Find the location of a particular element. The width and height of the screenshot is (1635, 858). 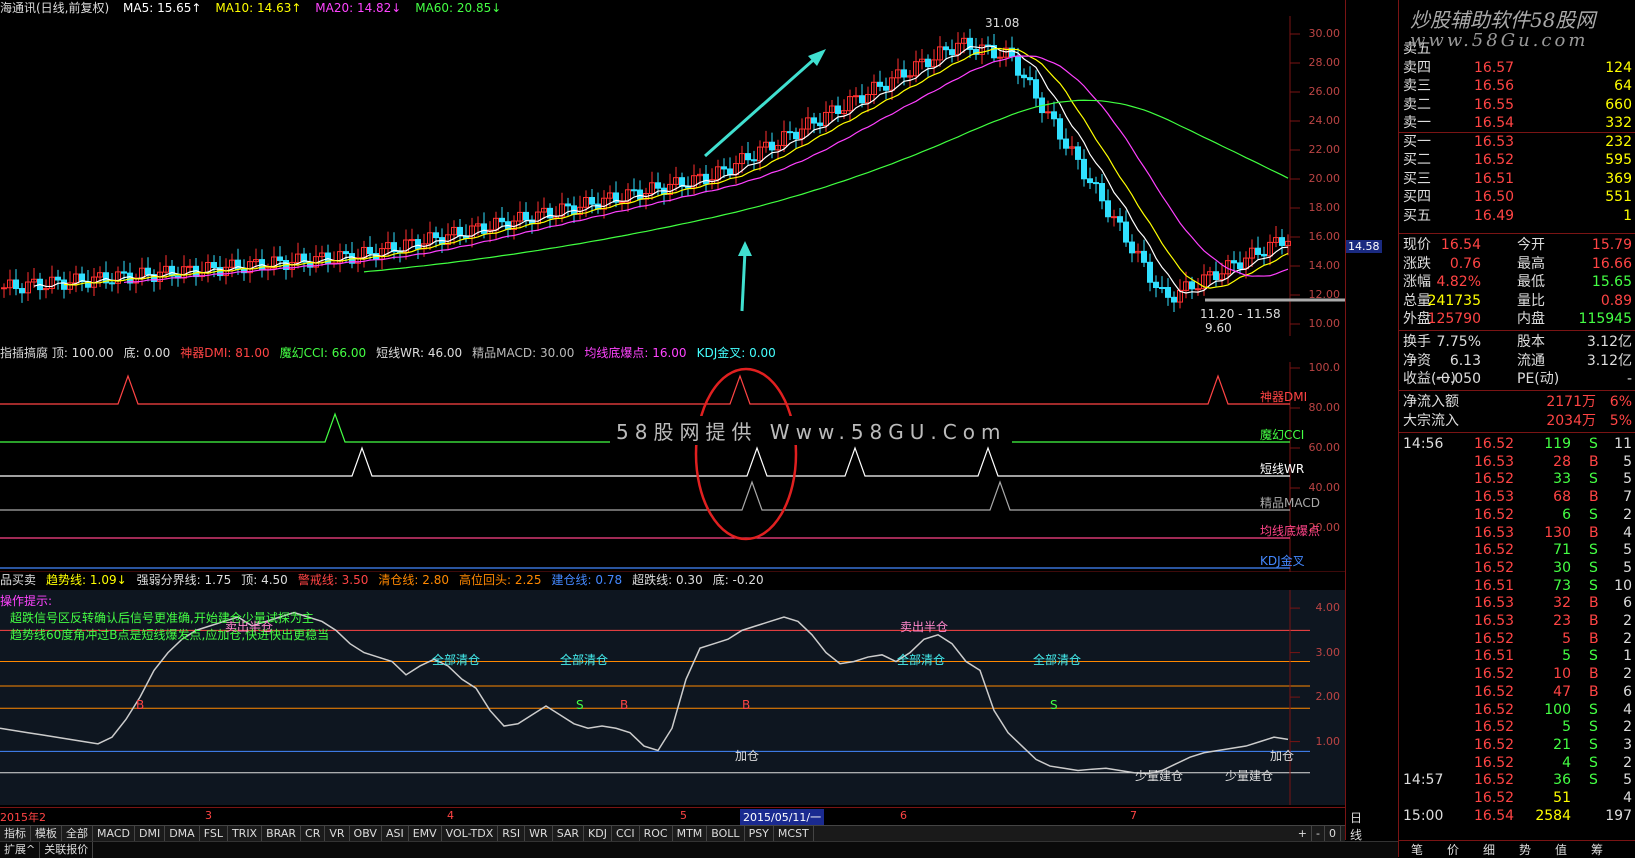

indicator-tab: MTM is located at coordinates (690, 834).